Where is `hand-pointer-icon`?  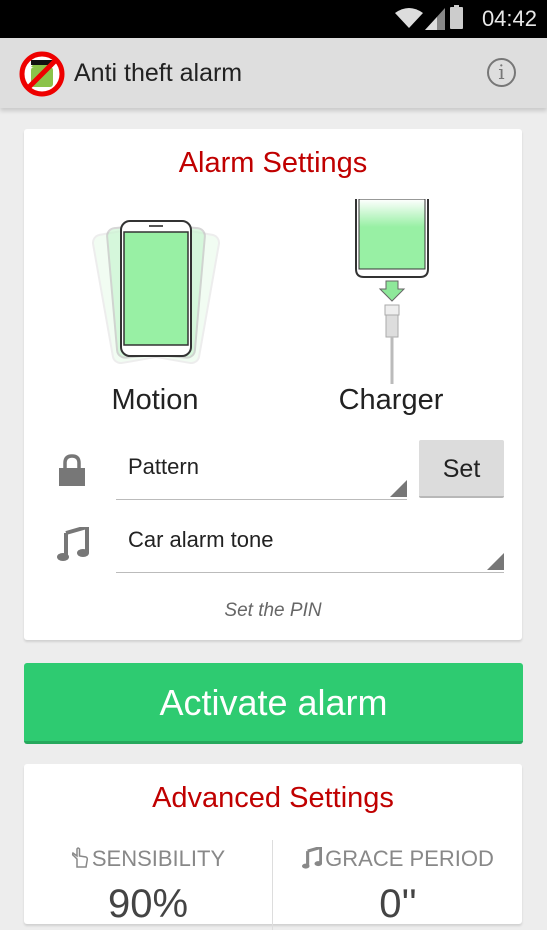 hand-pointer-icon is located at coordinates (79, 857).